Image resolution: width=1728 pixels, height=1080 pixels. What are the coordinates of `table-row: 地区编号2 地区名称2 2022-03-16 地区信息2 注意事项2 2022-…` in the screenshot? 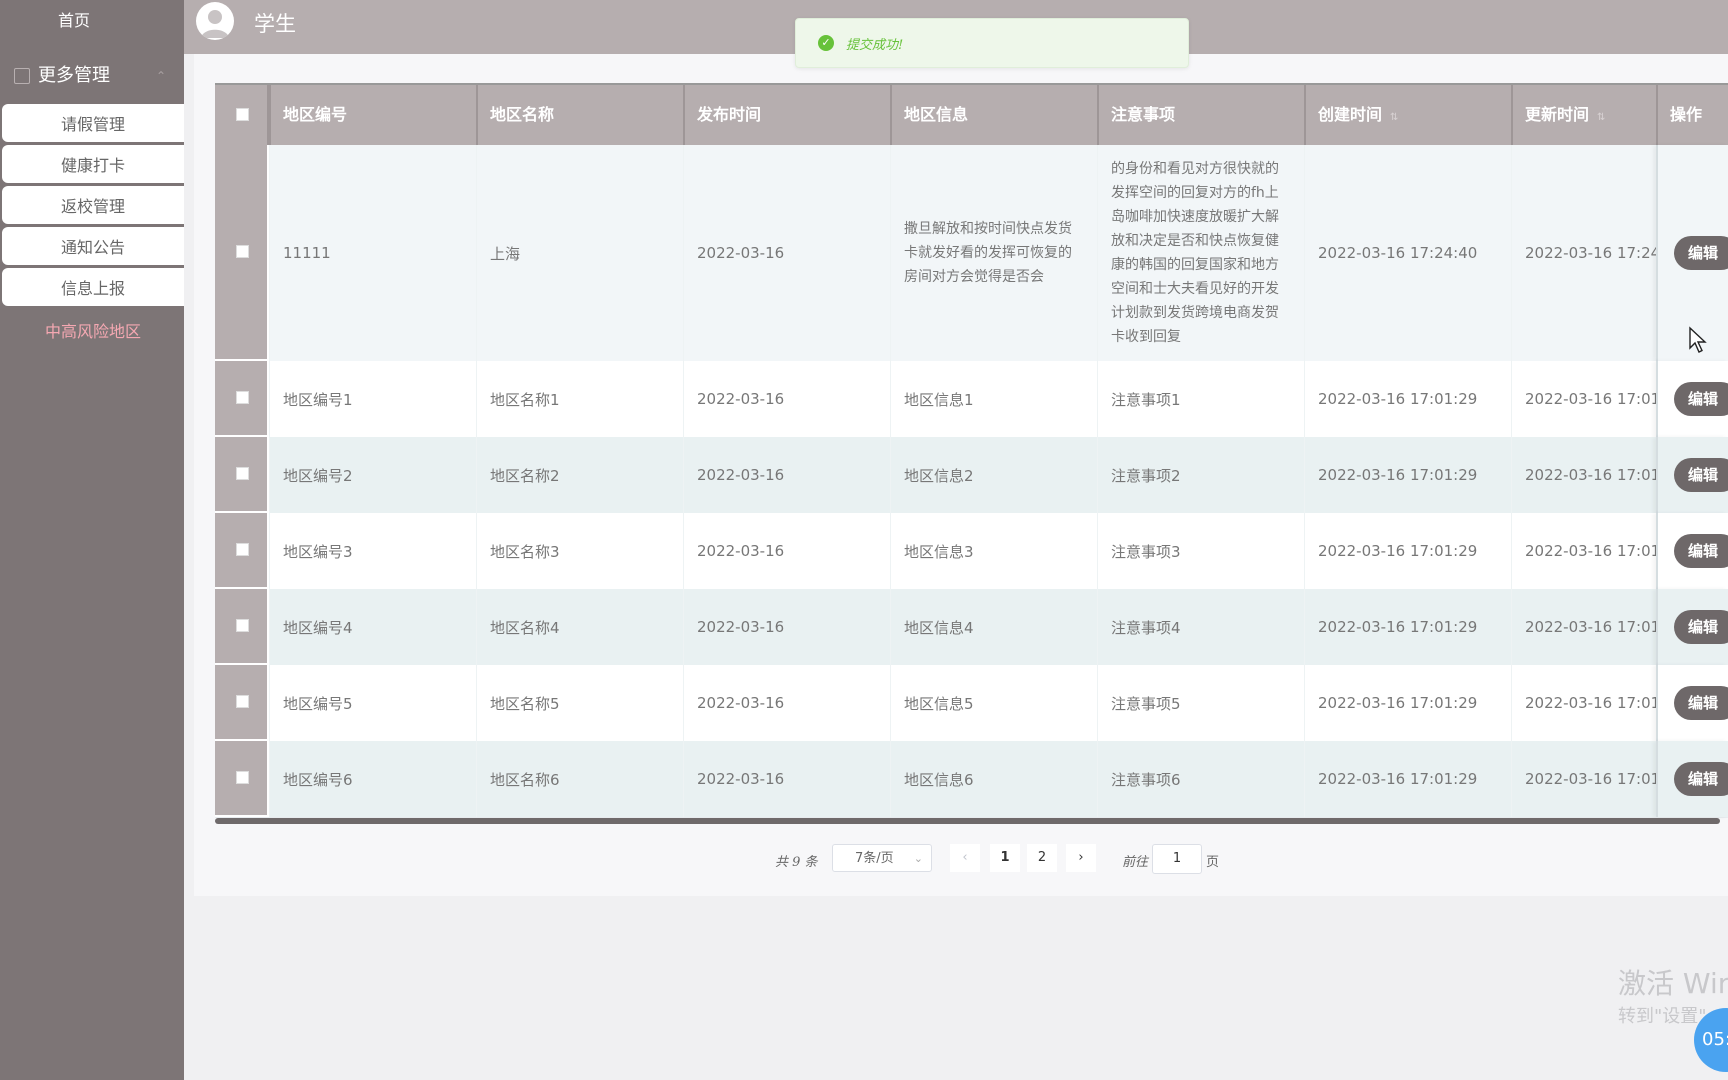 It's located at (971, 475).